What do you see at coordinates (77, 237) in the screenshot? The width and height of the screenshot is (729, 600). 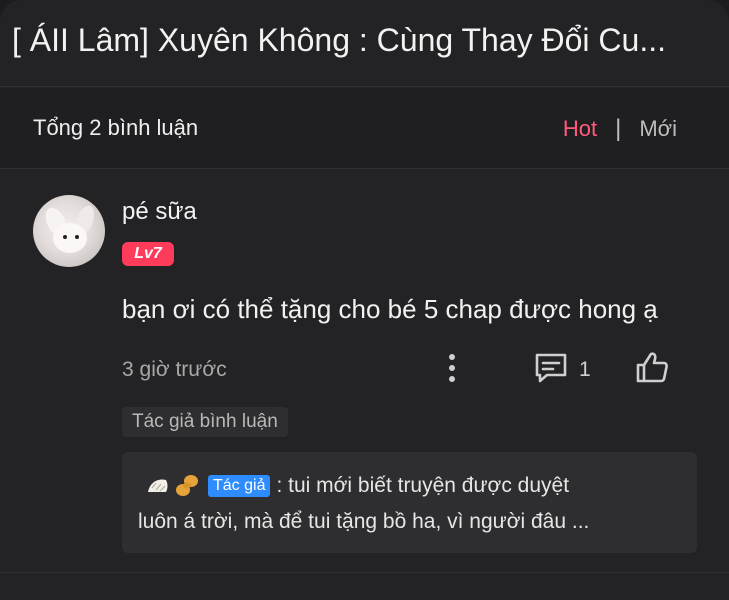 I see `avatar-eye-right` at bounding box center [77, 237].